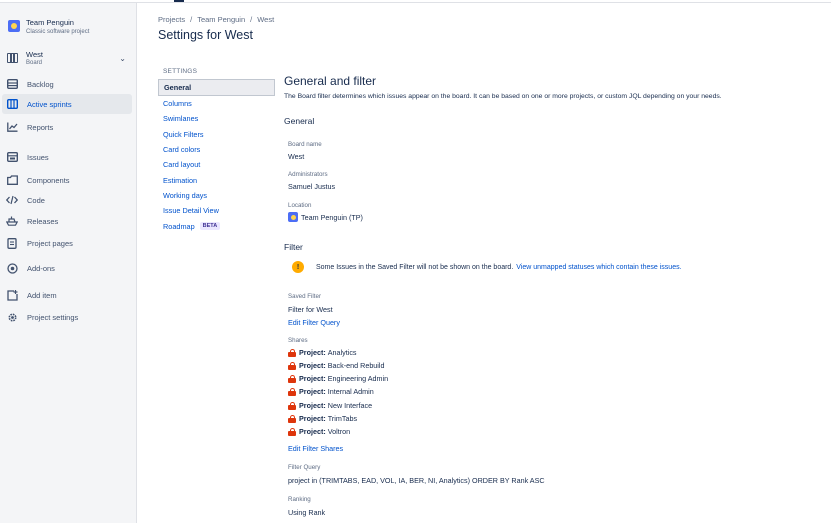  I want to click on code-icon, so click(12, 200).